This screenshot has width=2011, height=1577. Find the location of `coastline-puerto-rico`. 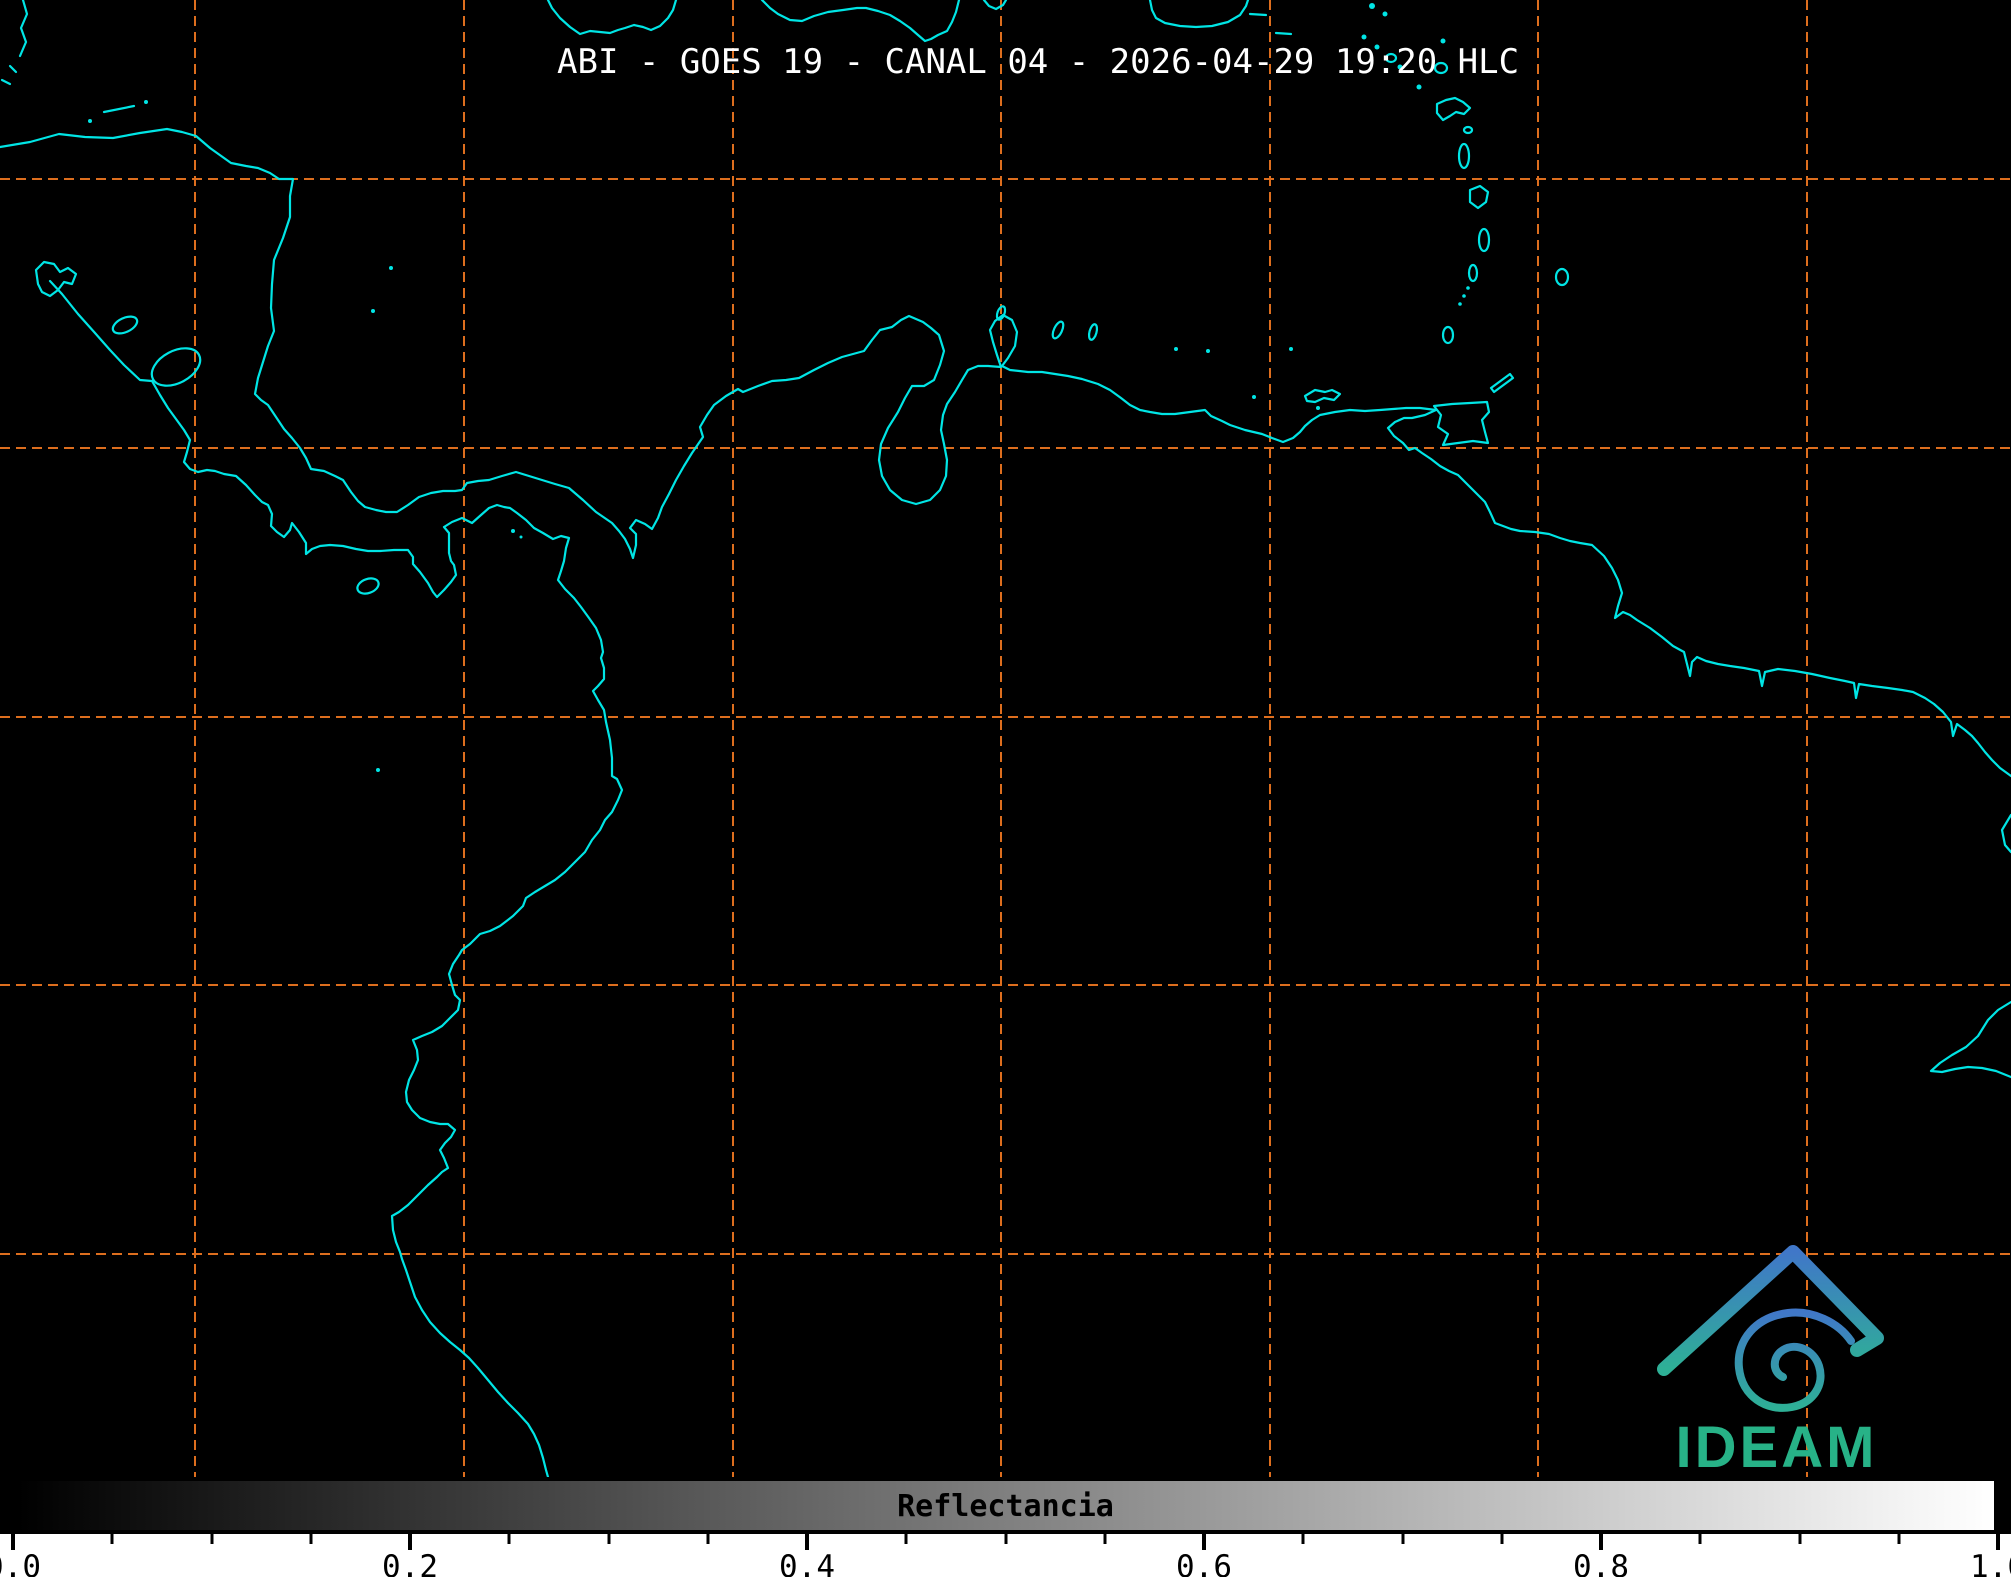

coastline-puerto-rico is located at coordinates (1199, 14).